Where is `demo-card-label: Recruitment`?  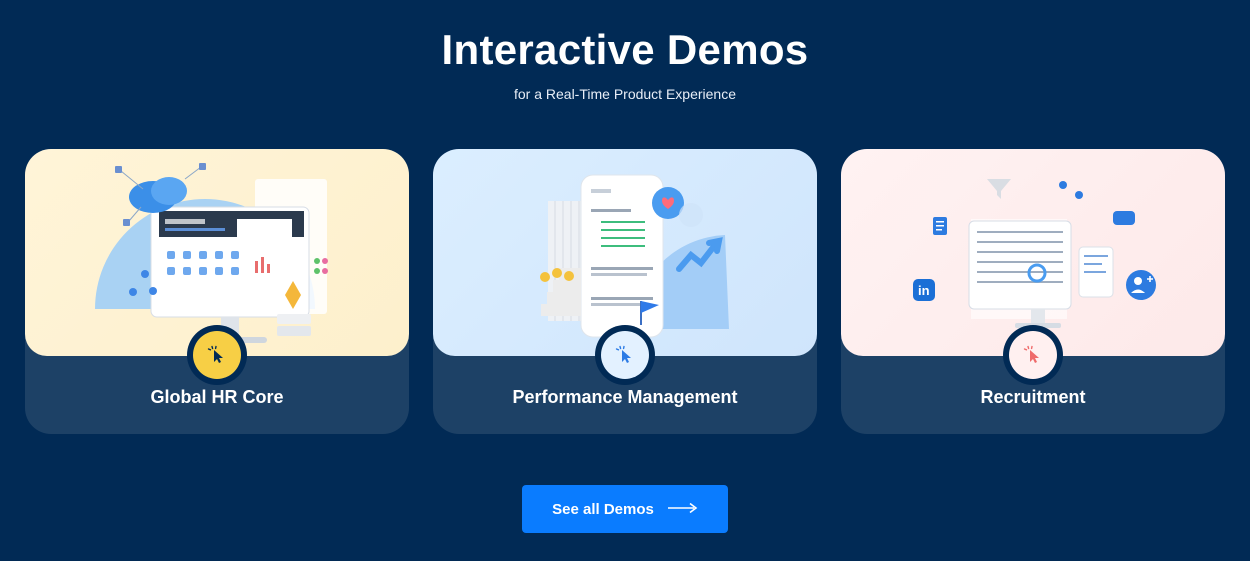 demo-card-label: Recruitment is located at coordinates (1033, 397).